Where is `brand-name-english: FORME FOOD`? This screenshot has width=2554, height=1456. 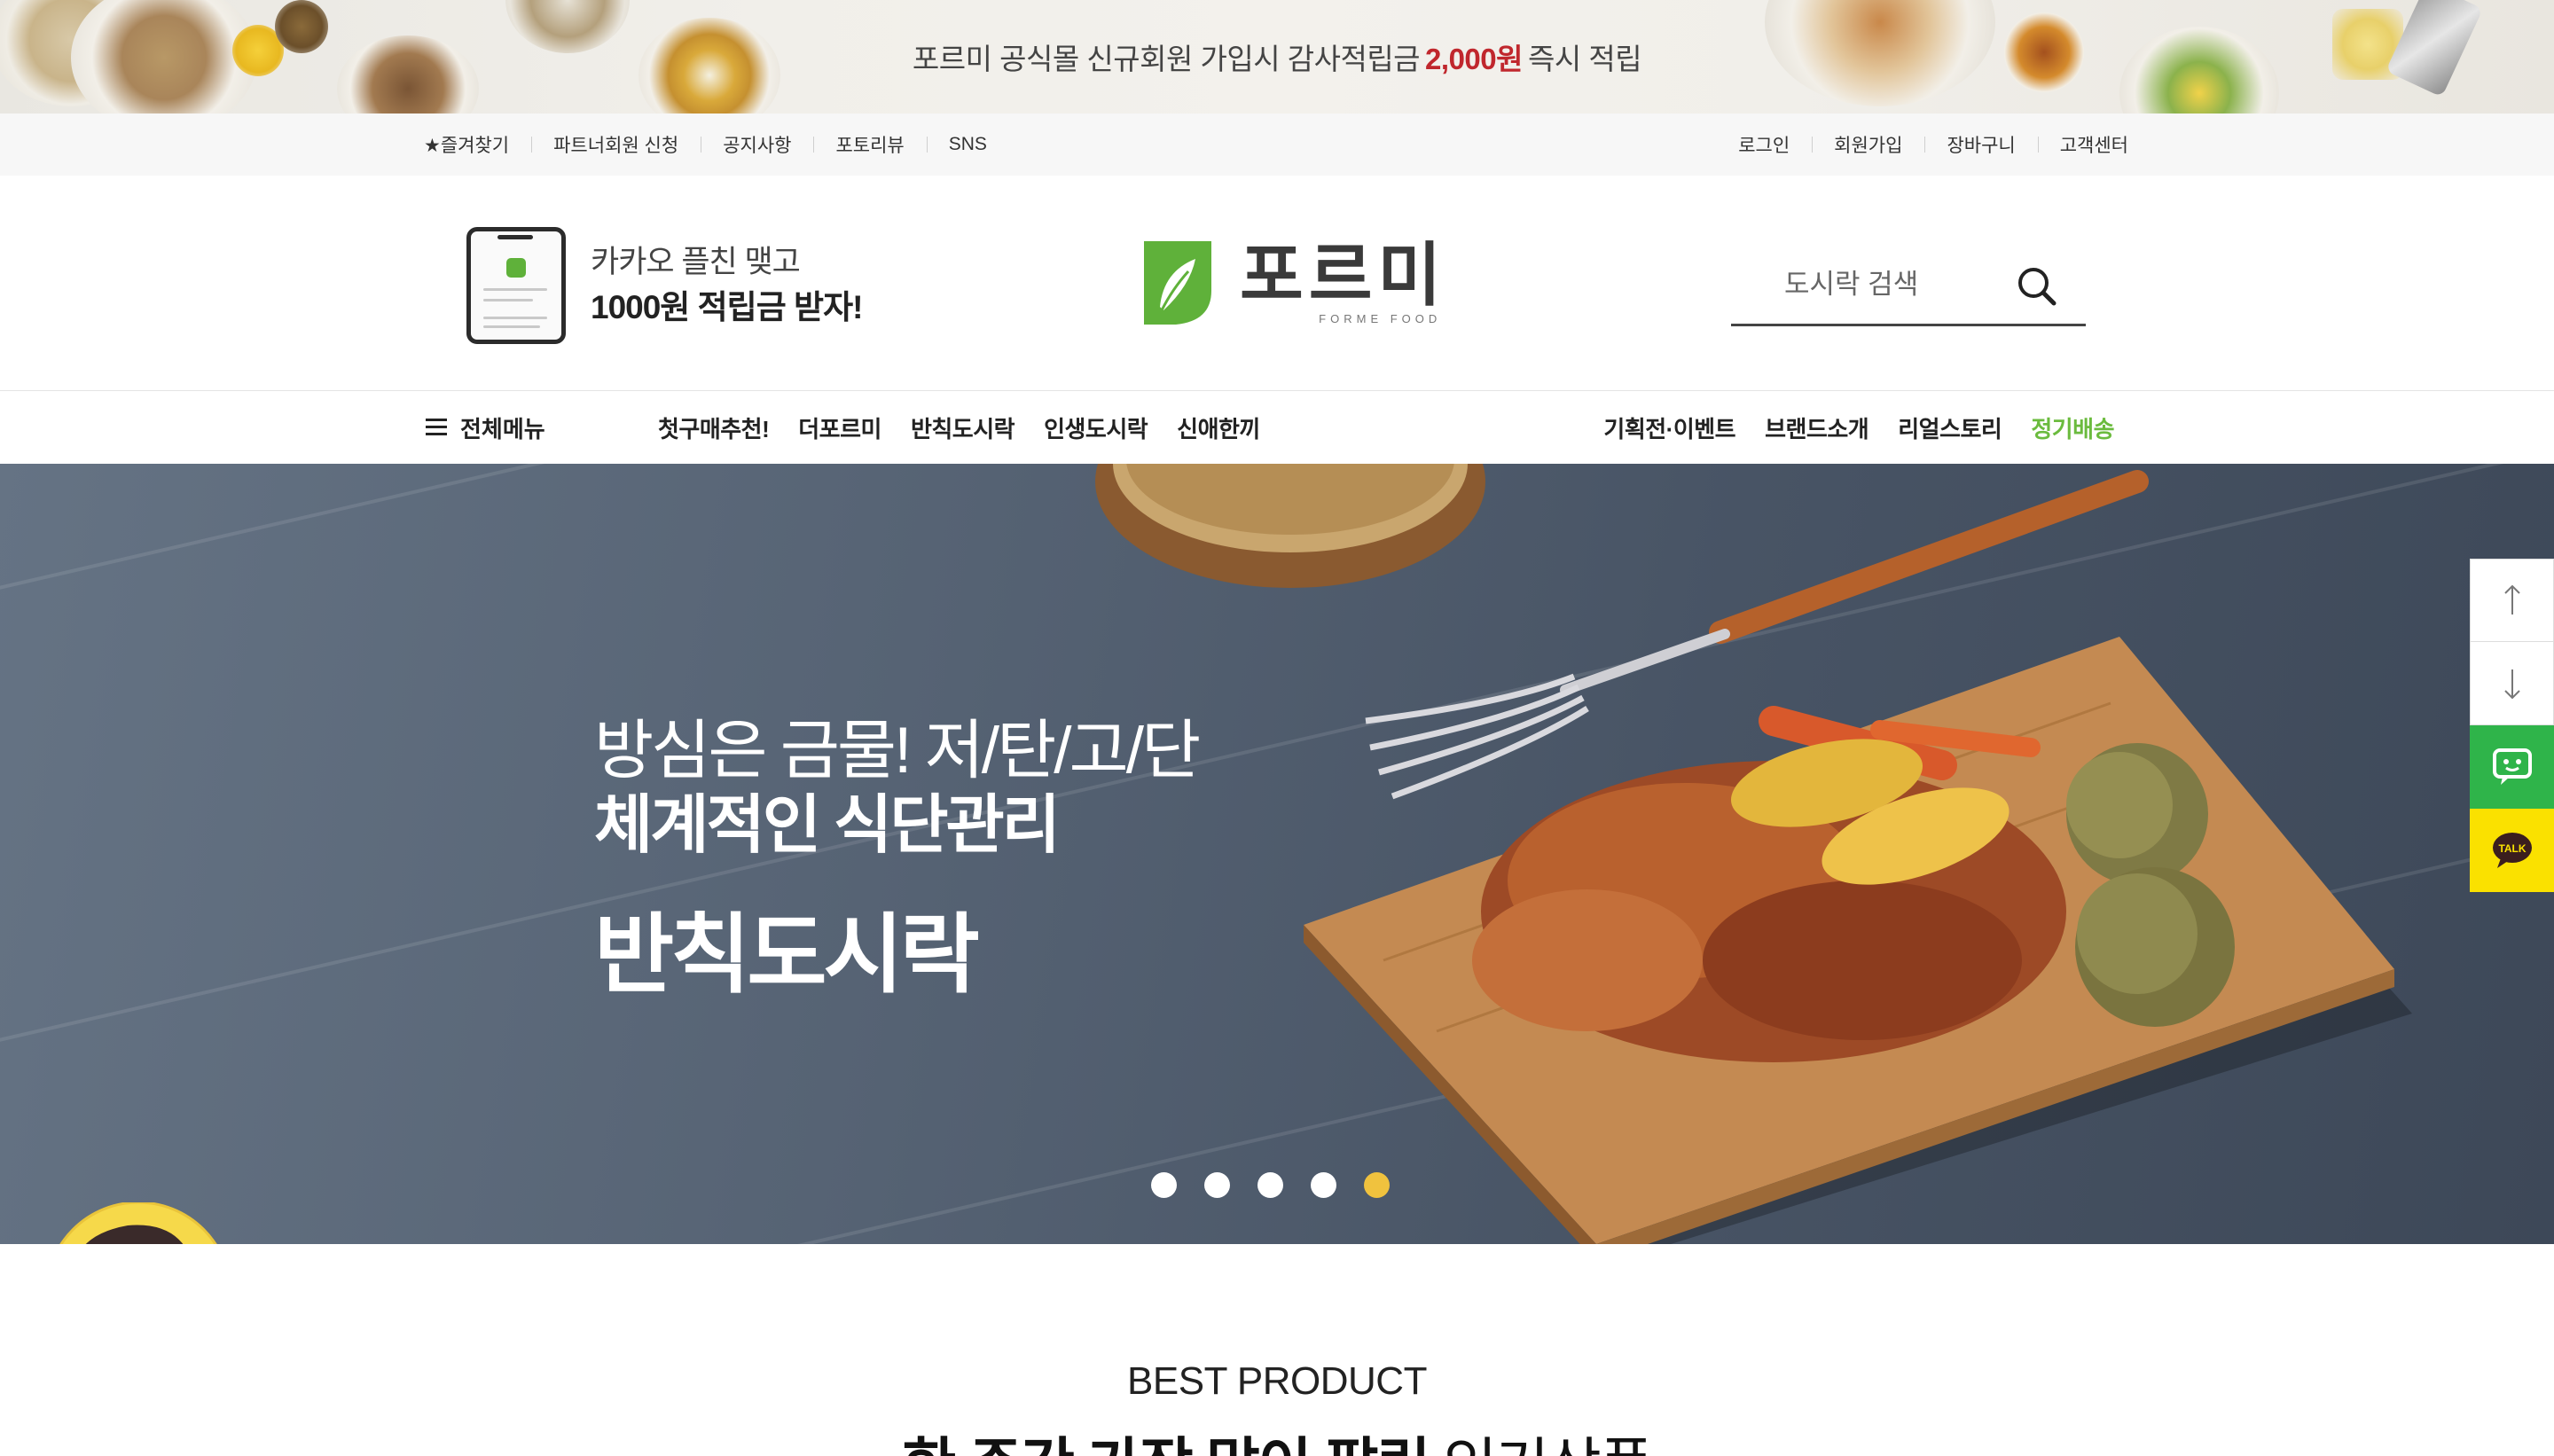 brand-name-english: FORME FOOD is located at coordinates (1380, 318).